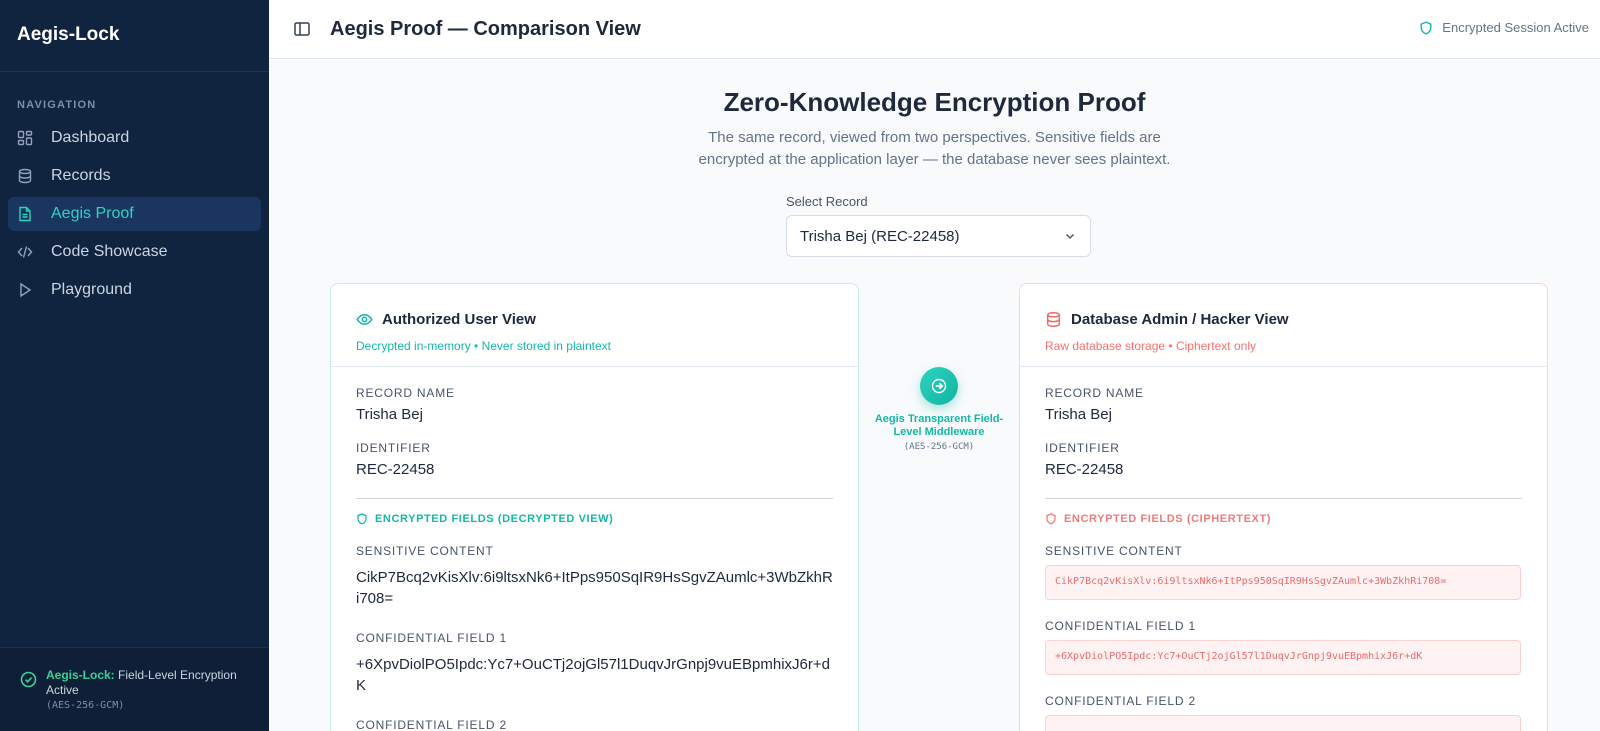  I want to click on encrypted-fields-heading-text: ENCRYPTED FIELDS (DECRYPTED VIEW), so click(494, 519).